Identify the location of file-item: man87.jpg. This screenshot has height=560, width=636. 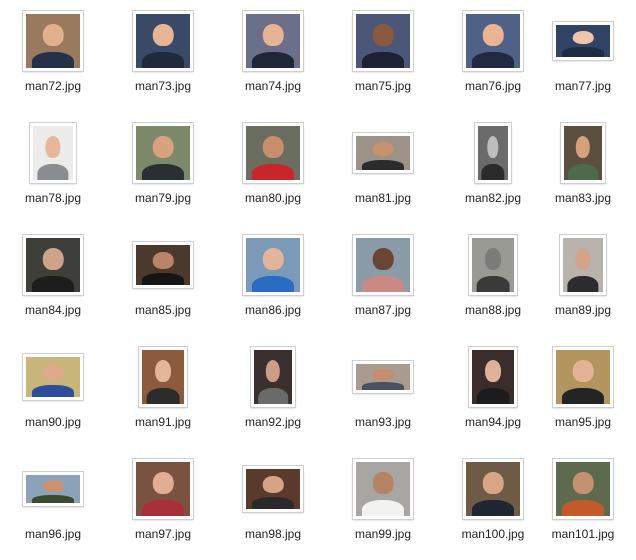
(383, 280).